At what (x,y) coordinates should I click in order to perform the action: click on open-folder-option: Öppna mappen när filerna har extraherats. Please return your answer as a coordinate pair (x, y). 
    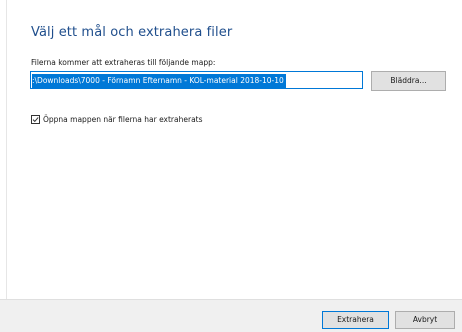
    Looking at the image, I should click on (117, 119).